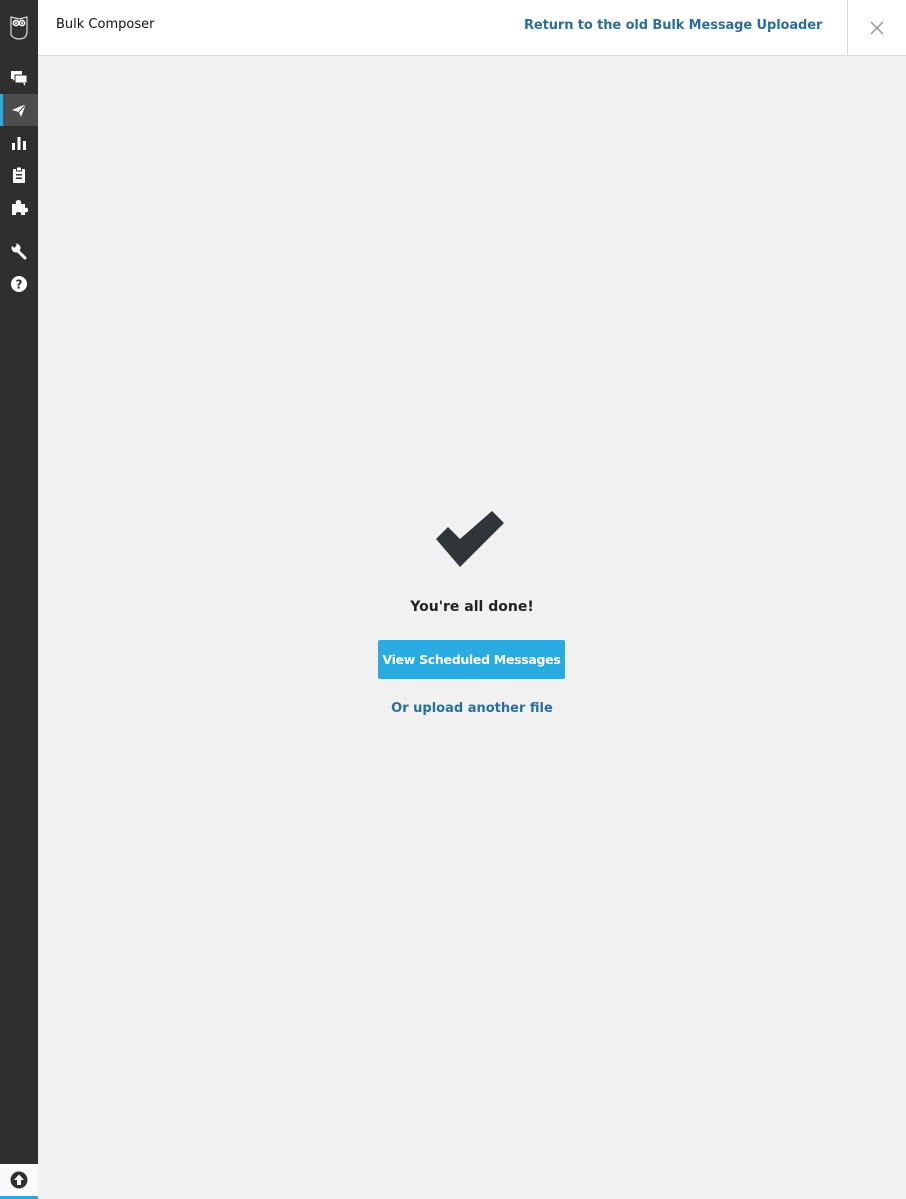  I want to click on owl-logo-icon, so click(19, 27).